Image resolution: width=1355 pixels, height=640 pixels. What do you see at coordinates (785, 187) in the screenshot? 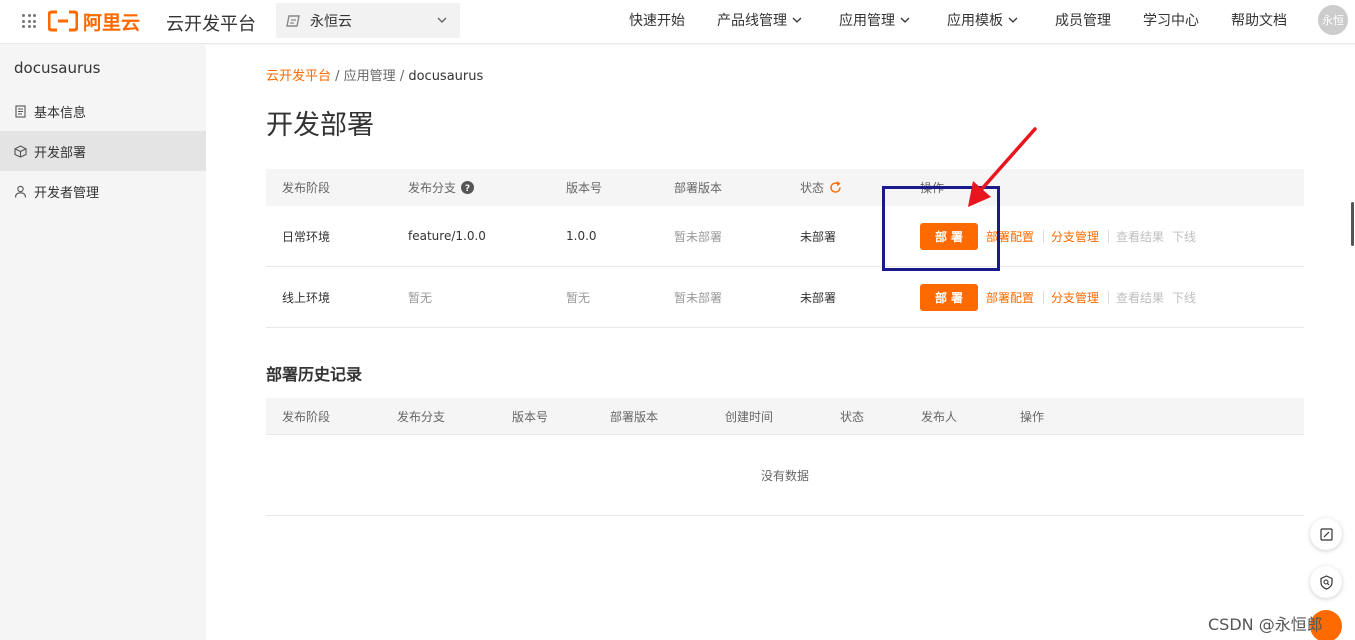
I see `deploy-table-header: 发布阶段 发布分支 ? 版本号 部署版本 状态 操作` at bounding box center [785, 187].